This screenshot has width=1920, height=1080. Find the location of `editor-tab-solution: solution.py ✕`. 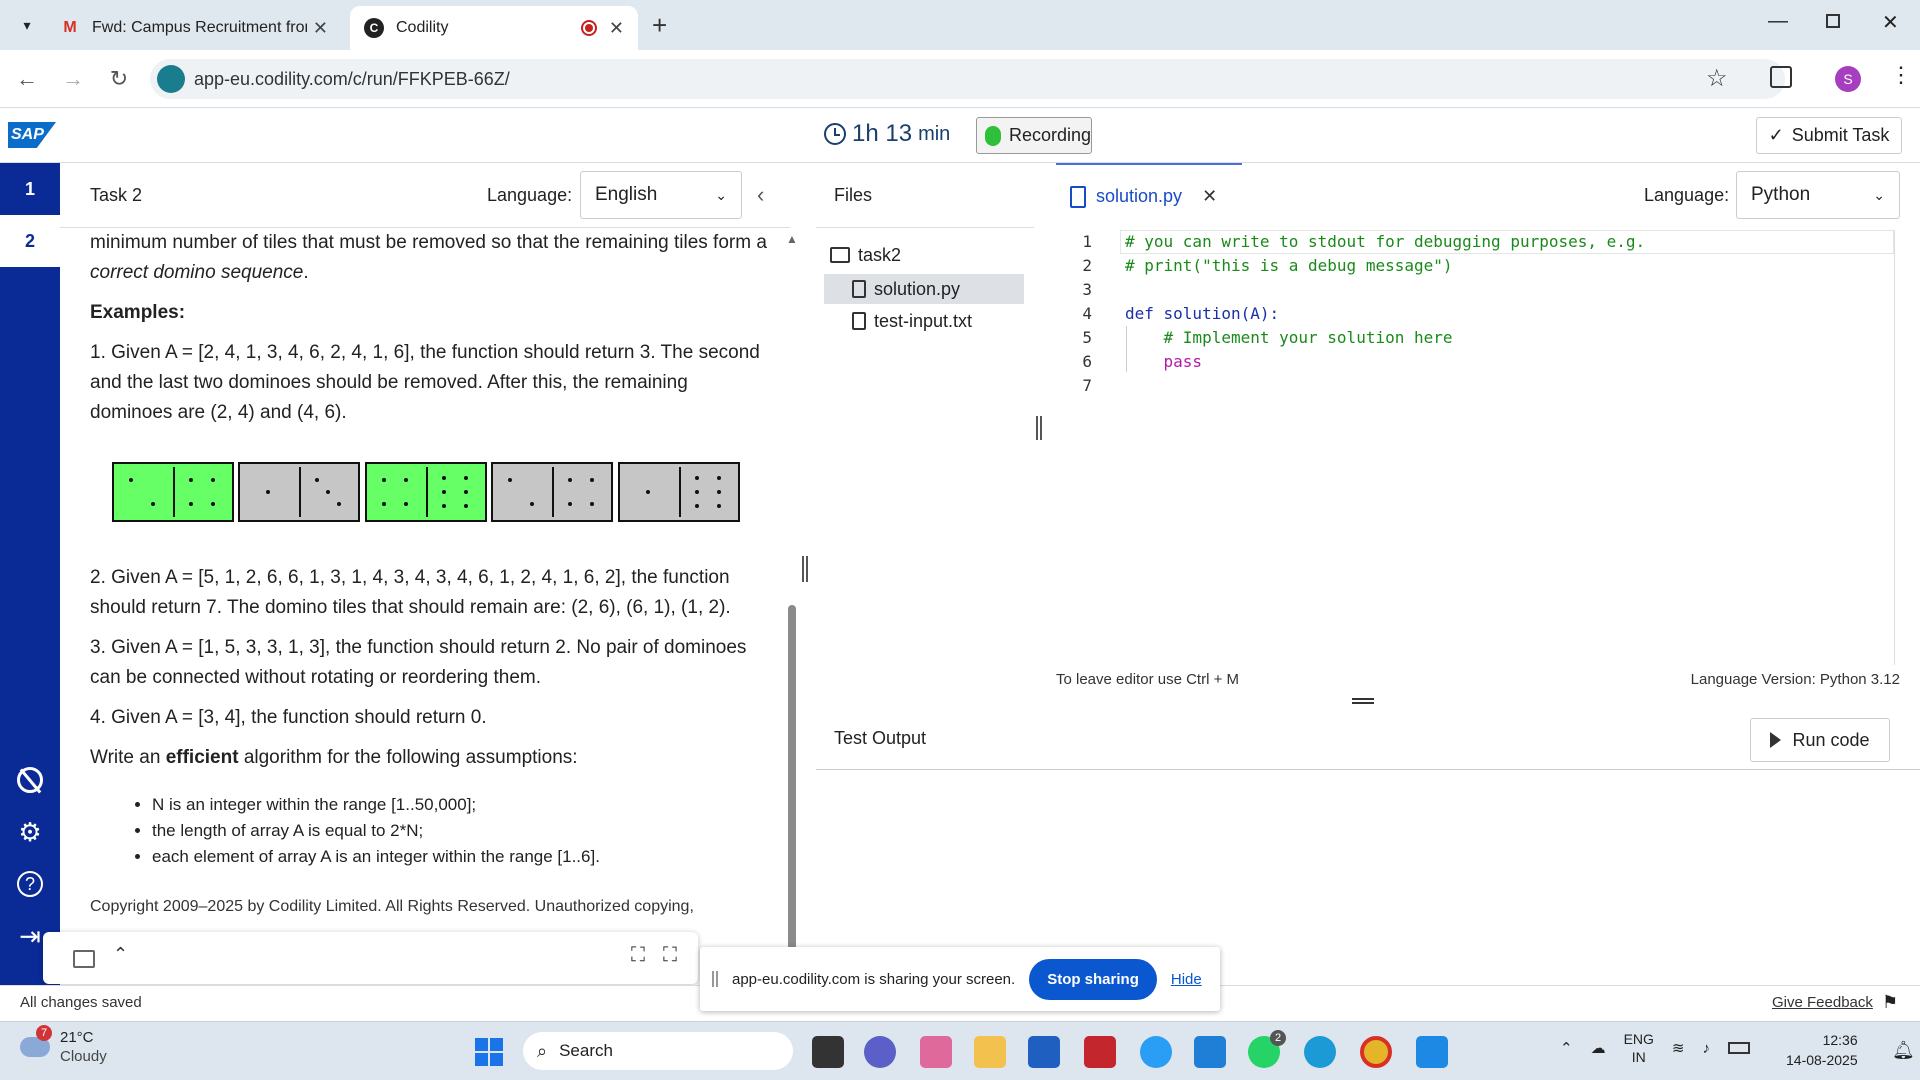

editor-tab-solution: solution.py ✕ is located at coordinates (1149, 195).